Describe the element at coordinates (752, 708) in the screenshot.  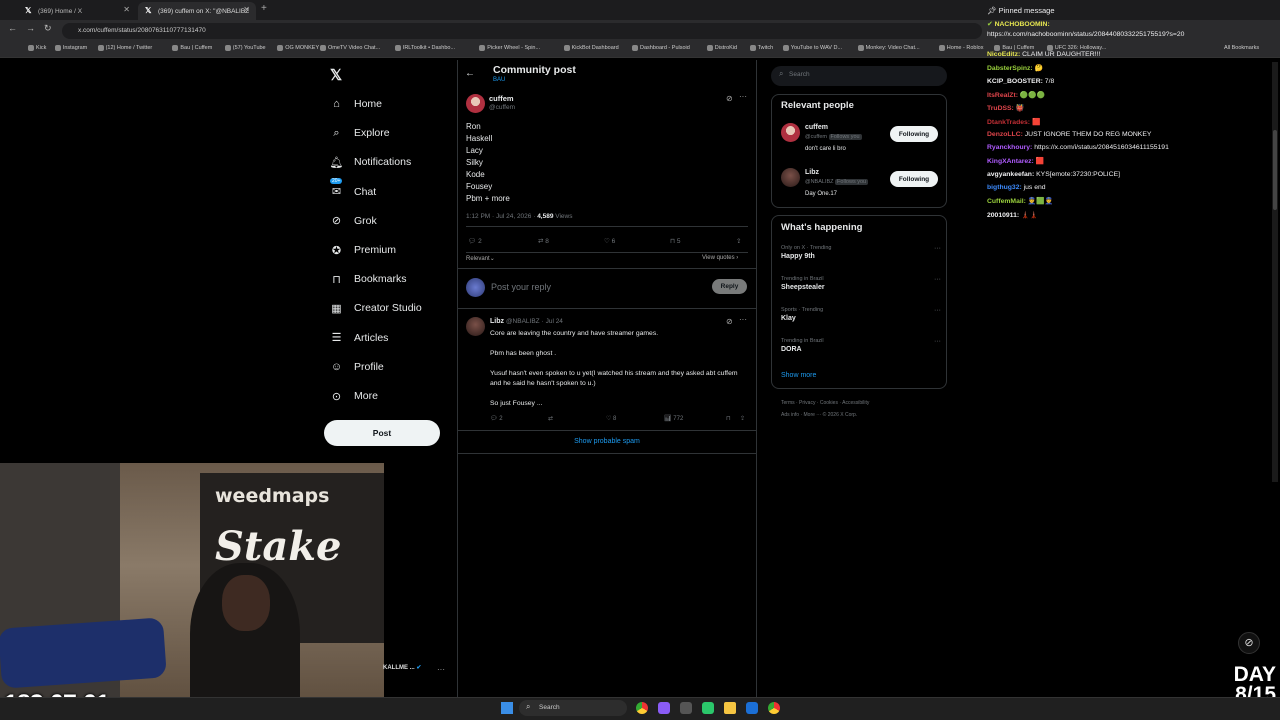
I see `steam-icon` at that location.